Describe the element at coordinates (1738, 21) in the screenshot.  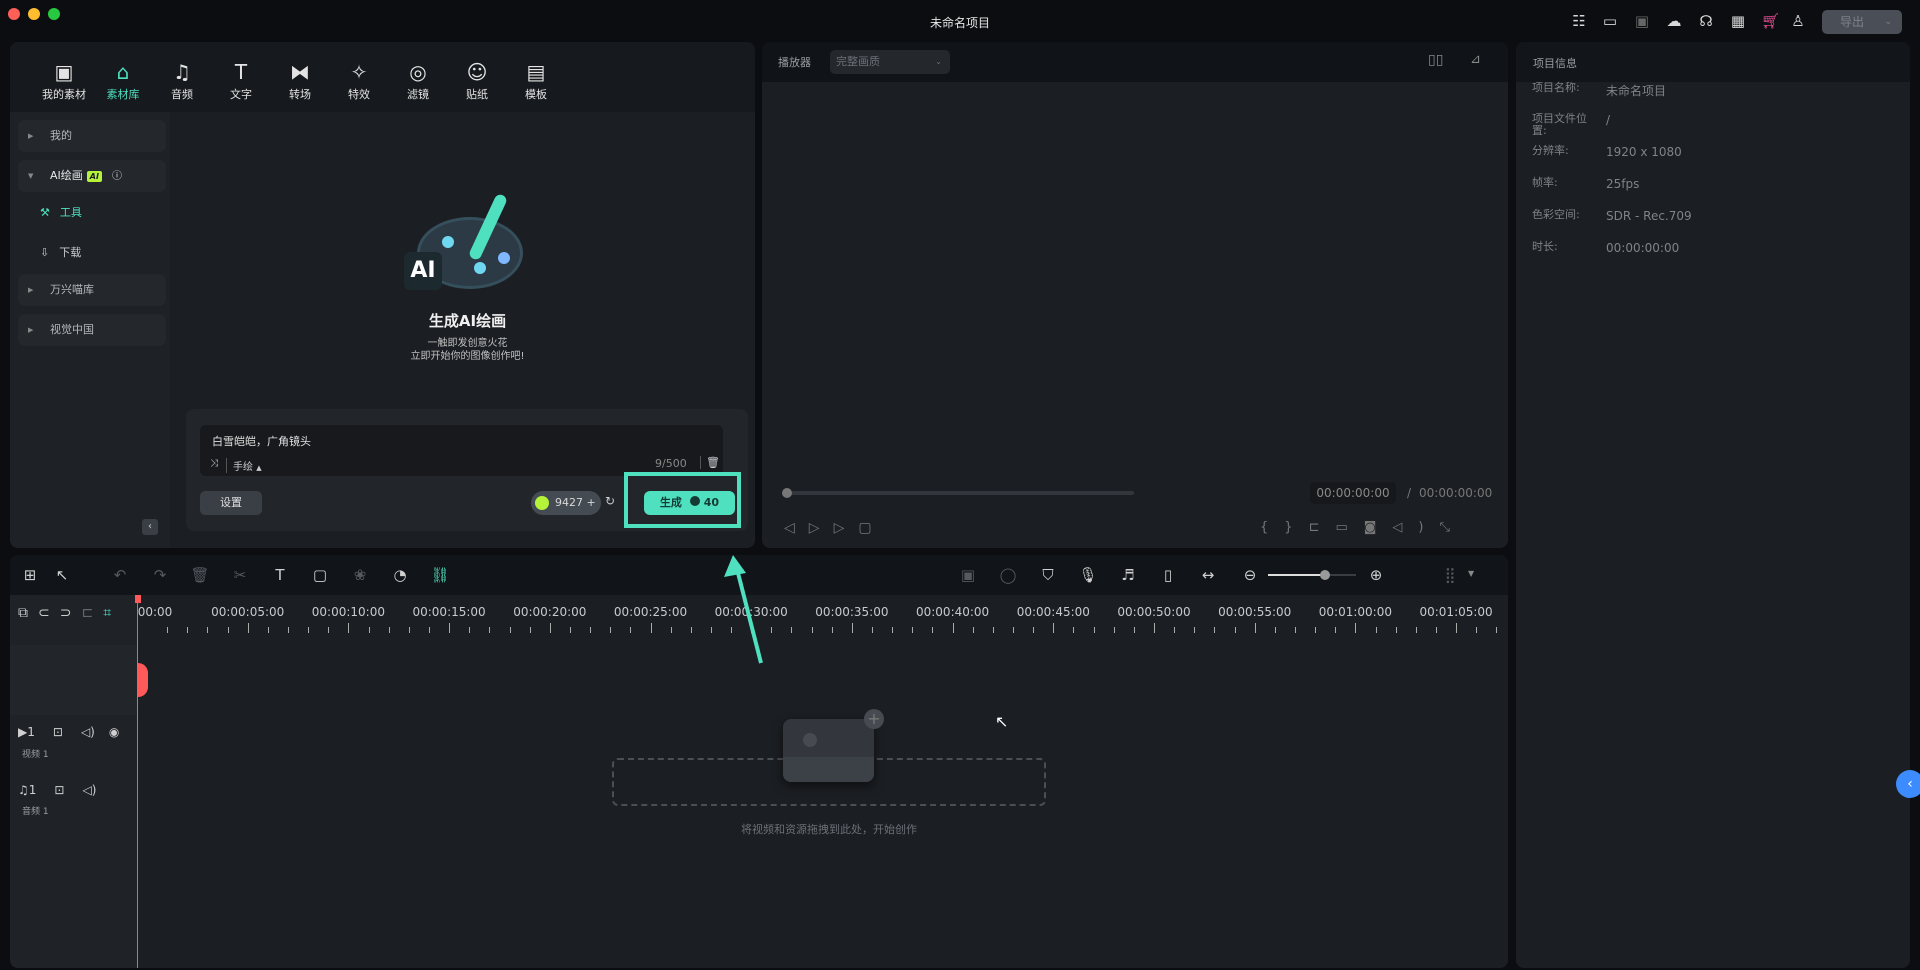
I see `apps-icon: ▦` at that location.